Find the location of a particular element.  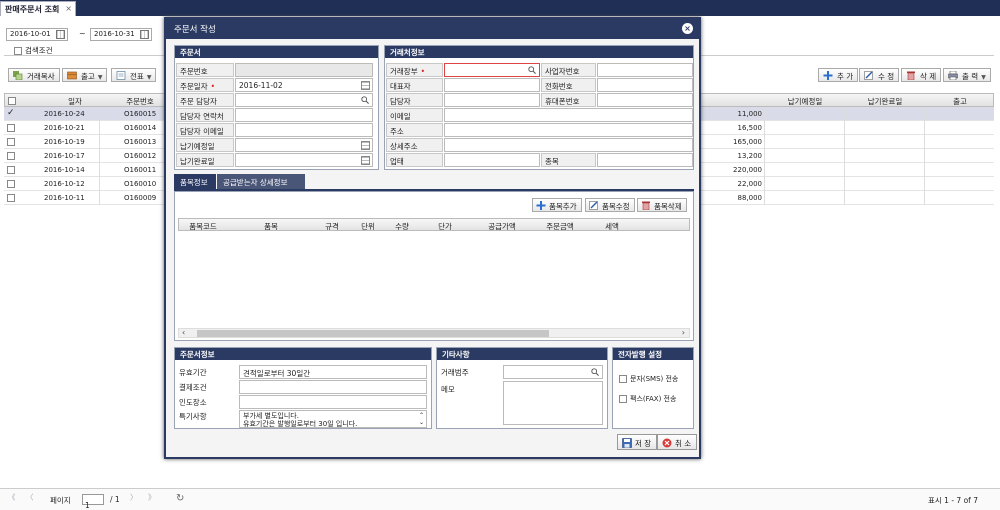

col-ship: 출고 is located at coordinates (960, 101).